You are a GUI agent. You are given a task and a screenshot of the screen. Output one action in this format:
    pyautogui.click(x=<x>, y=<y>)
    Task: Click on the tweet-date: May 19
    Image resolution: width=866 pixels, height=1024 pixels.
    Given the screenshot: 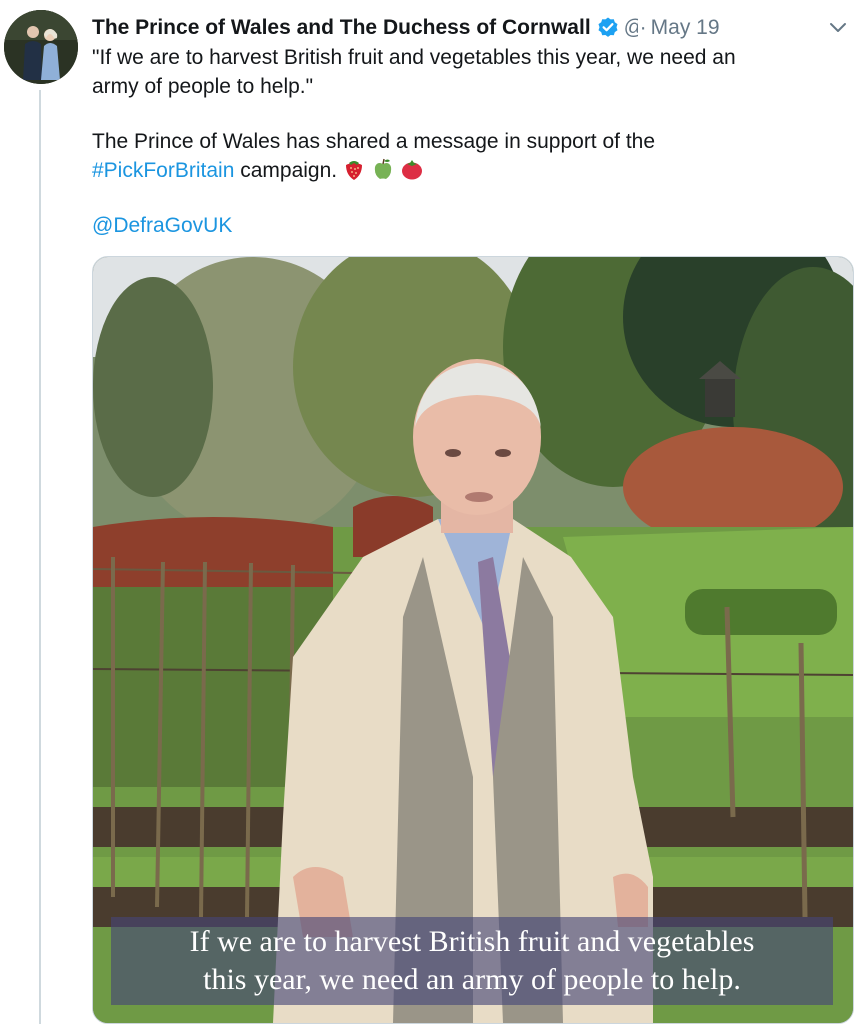 What is the action you would take?
    pyautogui.click(x=685, y=28)
    